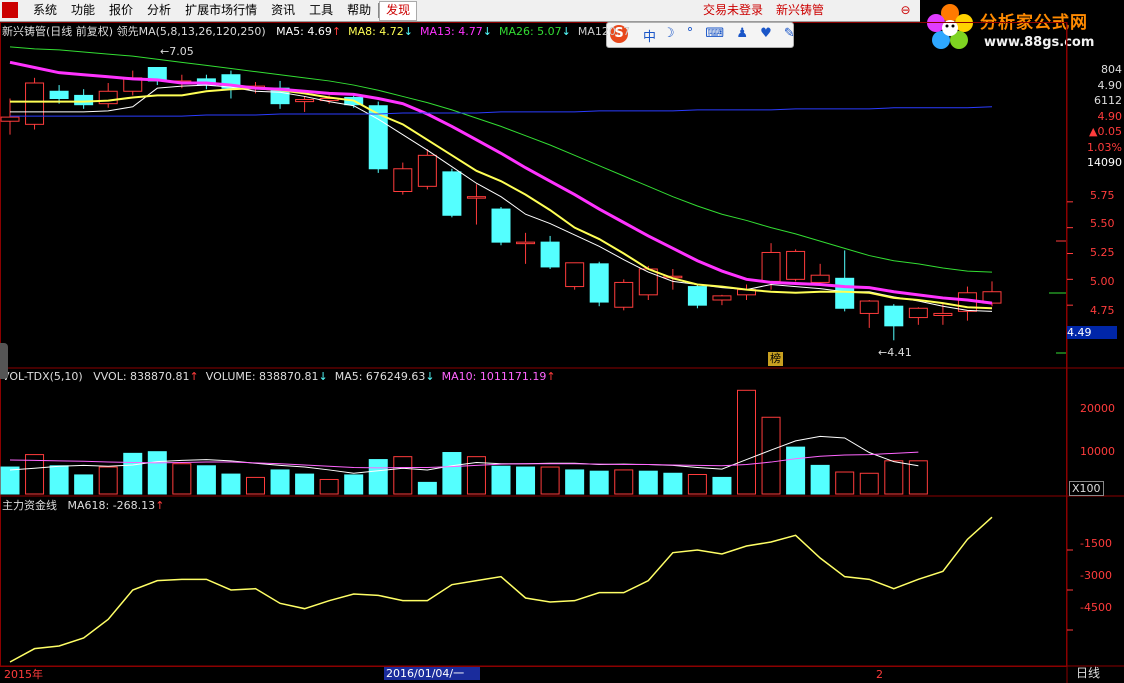  I want to click on info-change: ▲0.05, so click(1105, 131).